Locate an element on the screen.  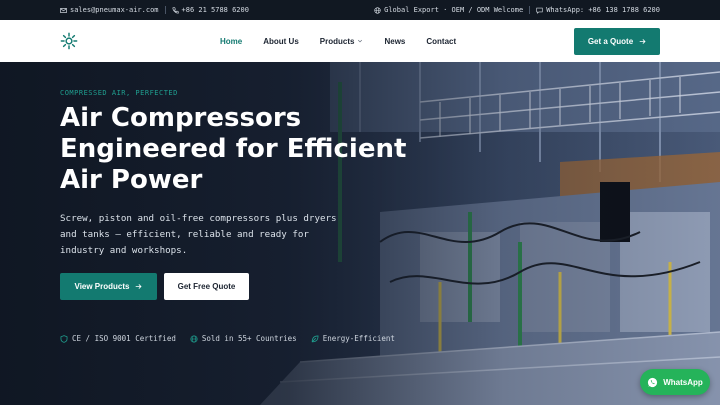
phone-link: +86 21 5788 6200 is located at coordinates (210, 10).